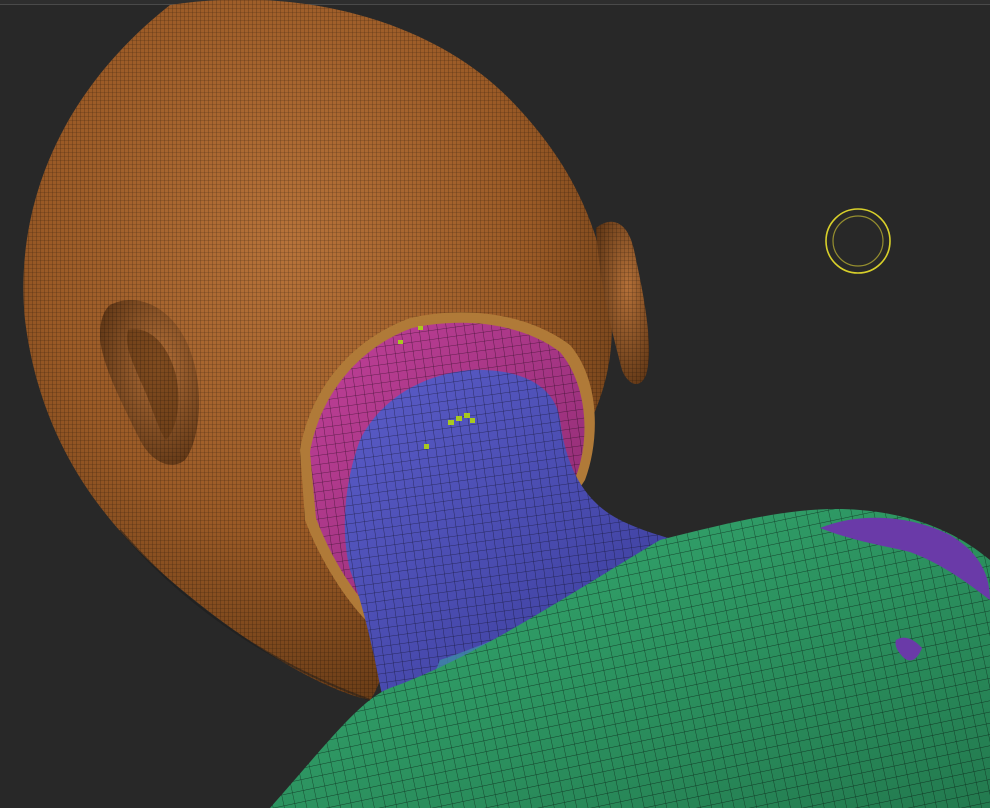  I want to click on brush-cursor-icon, so click(858, 241).